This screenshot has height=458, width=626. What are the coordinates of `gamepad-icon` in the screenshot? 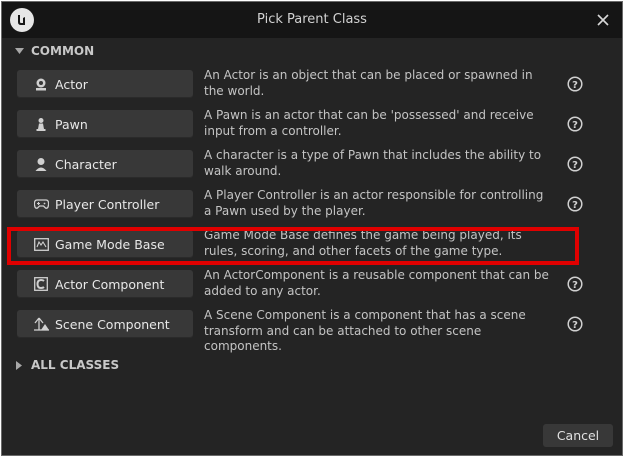 It's located at (41, 204).